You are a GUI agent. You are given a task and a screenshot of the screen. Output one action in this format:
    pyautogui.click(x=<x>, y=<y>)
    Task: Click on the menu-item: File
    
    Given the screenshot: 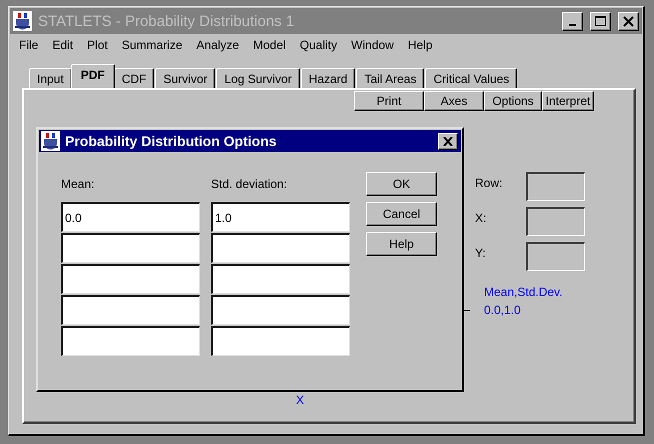 What is the action you would take?
    pyautogui.click(x=29, y=45)
    